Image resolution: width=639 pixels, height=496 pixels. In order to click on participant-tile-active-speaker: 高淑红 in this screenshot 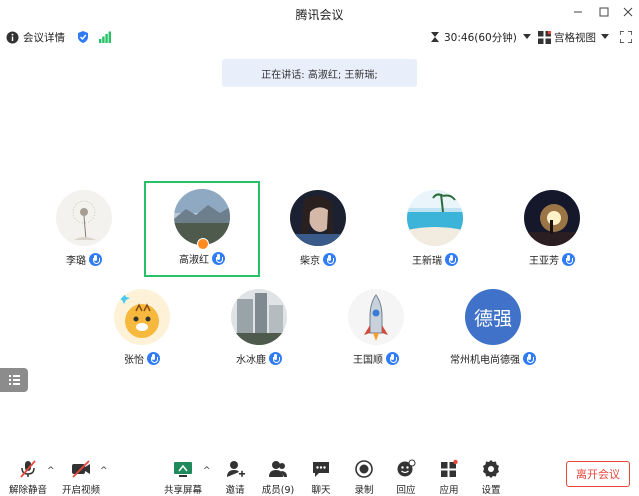, I will do `click(202, 229)`.